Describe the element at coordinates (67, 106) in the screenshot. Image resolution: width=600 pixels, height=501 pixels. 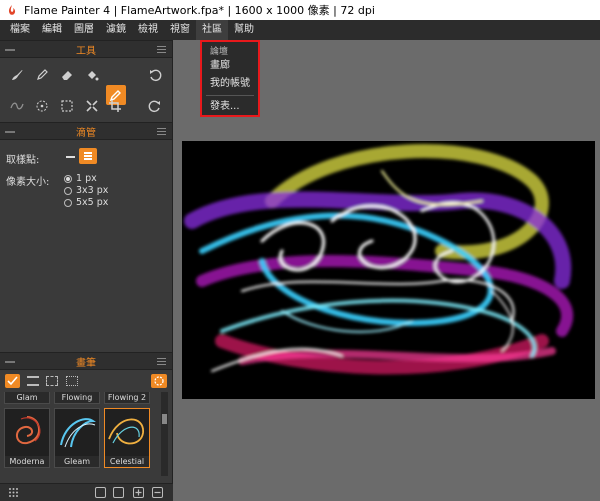
I see `selection-tool-icon` at that location.